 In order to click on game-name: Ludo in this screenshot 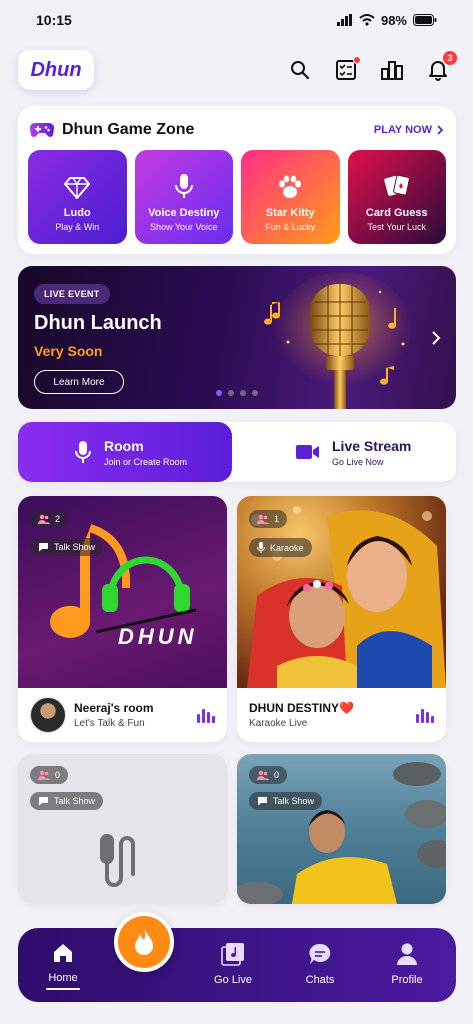, I will do `click(77, 213)`.